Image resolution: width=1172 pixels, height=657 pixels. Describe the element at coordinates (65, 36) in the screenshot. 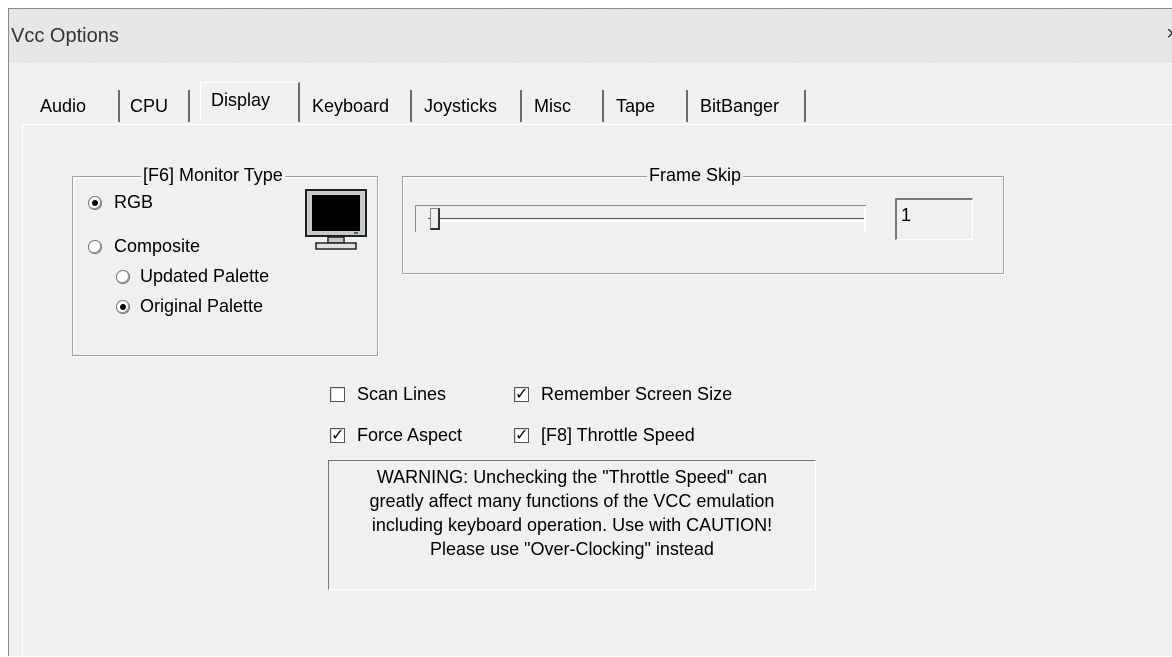

I see `window-title: Vcc Options` at that location.